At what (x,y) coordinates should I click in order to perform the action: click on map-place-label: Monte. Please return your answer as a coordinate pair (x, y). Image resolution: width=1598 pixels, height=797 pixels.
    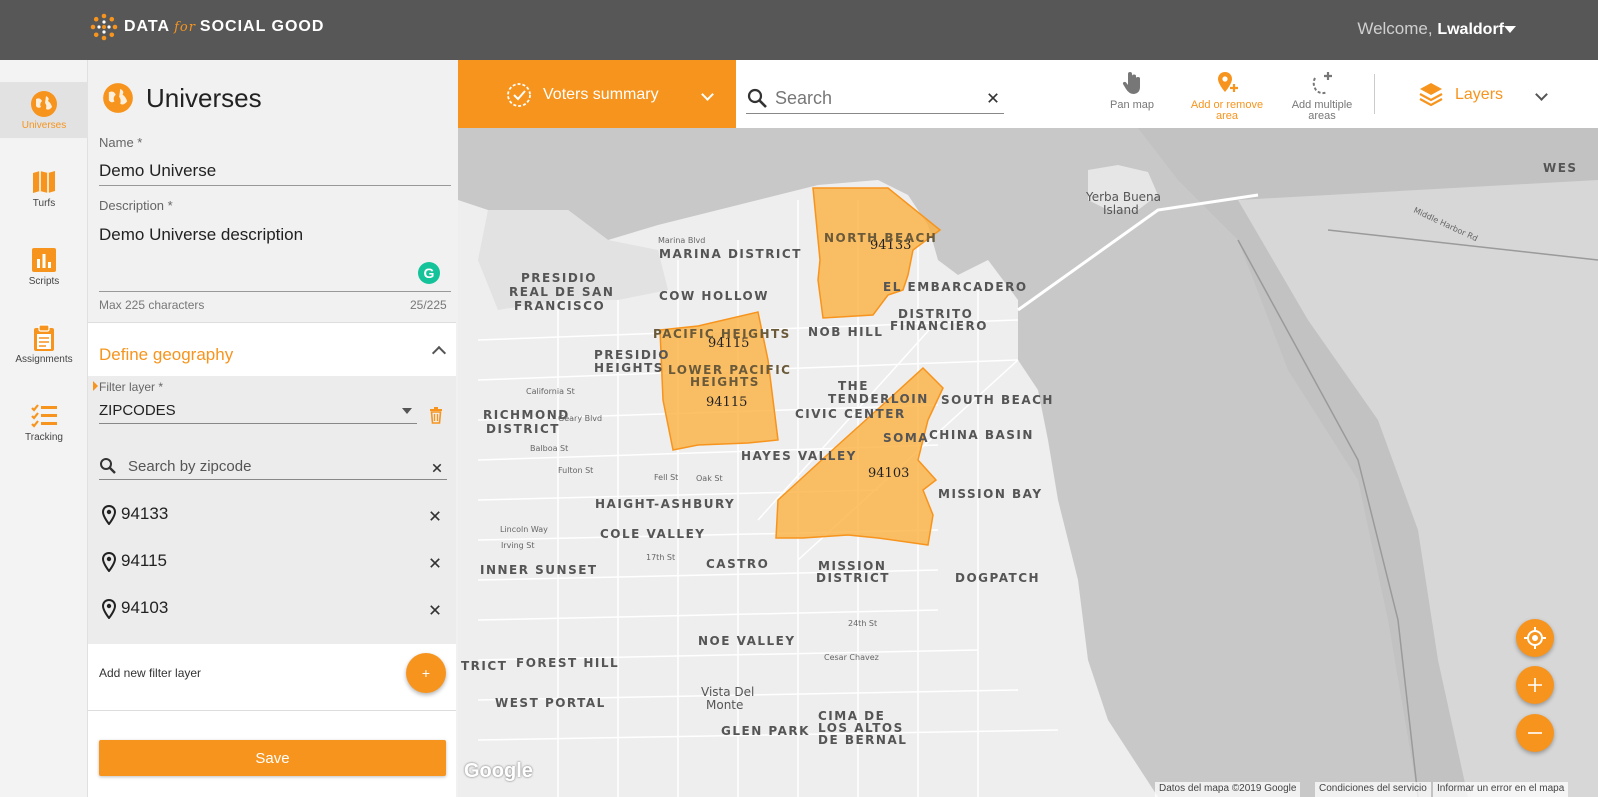
    Looking at the image, I should click on (724, 705).